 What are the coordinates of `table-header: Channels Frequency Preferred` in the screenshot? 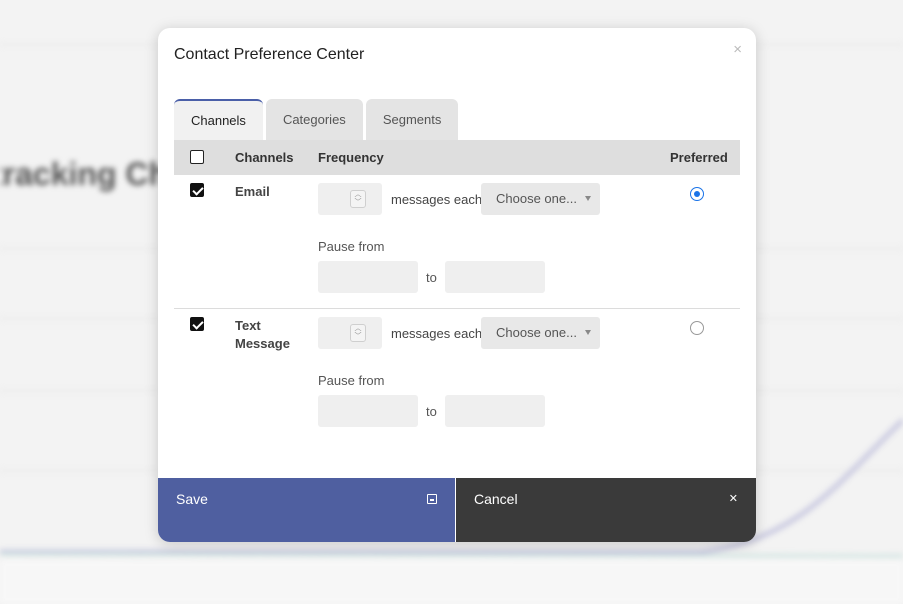 It's located at (457, 157).